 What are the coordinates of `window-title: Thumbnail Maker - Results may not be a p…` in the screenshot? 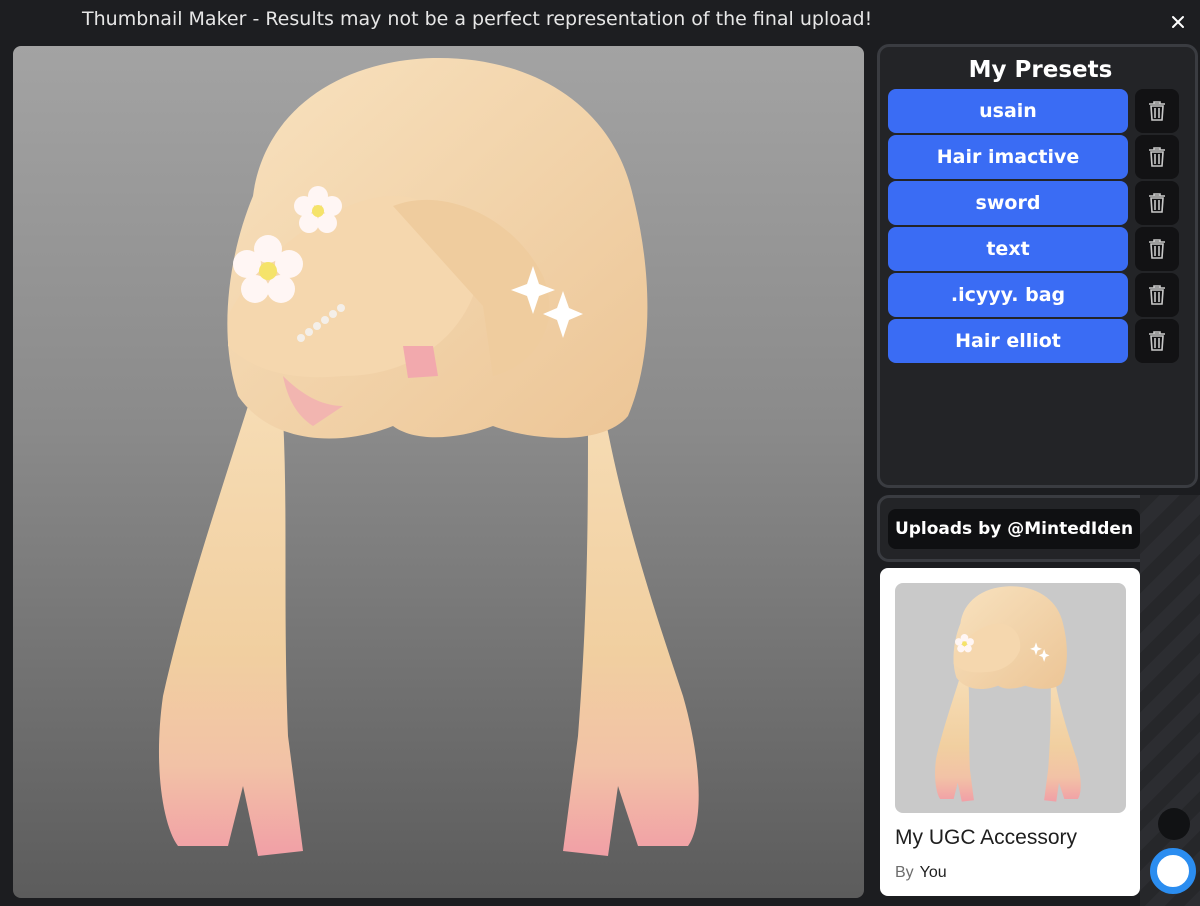 It's located at (477, 19).